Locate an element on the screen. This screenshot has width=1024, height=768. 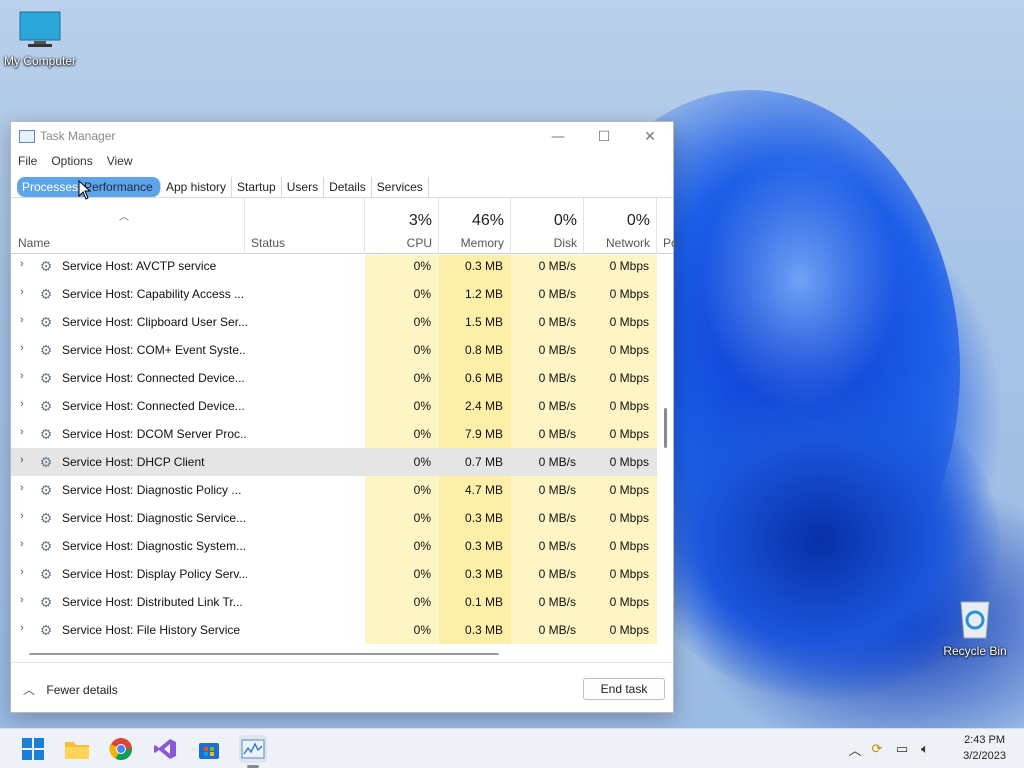
column-disk: 0% Disk is located at coordinates (547, 226).